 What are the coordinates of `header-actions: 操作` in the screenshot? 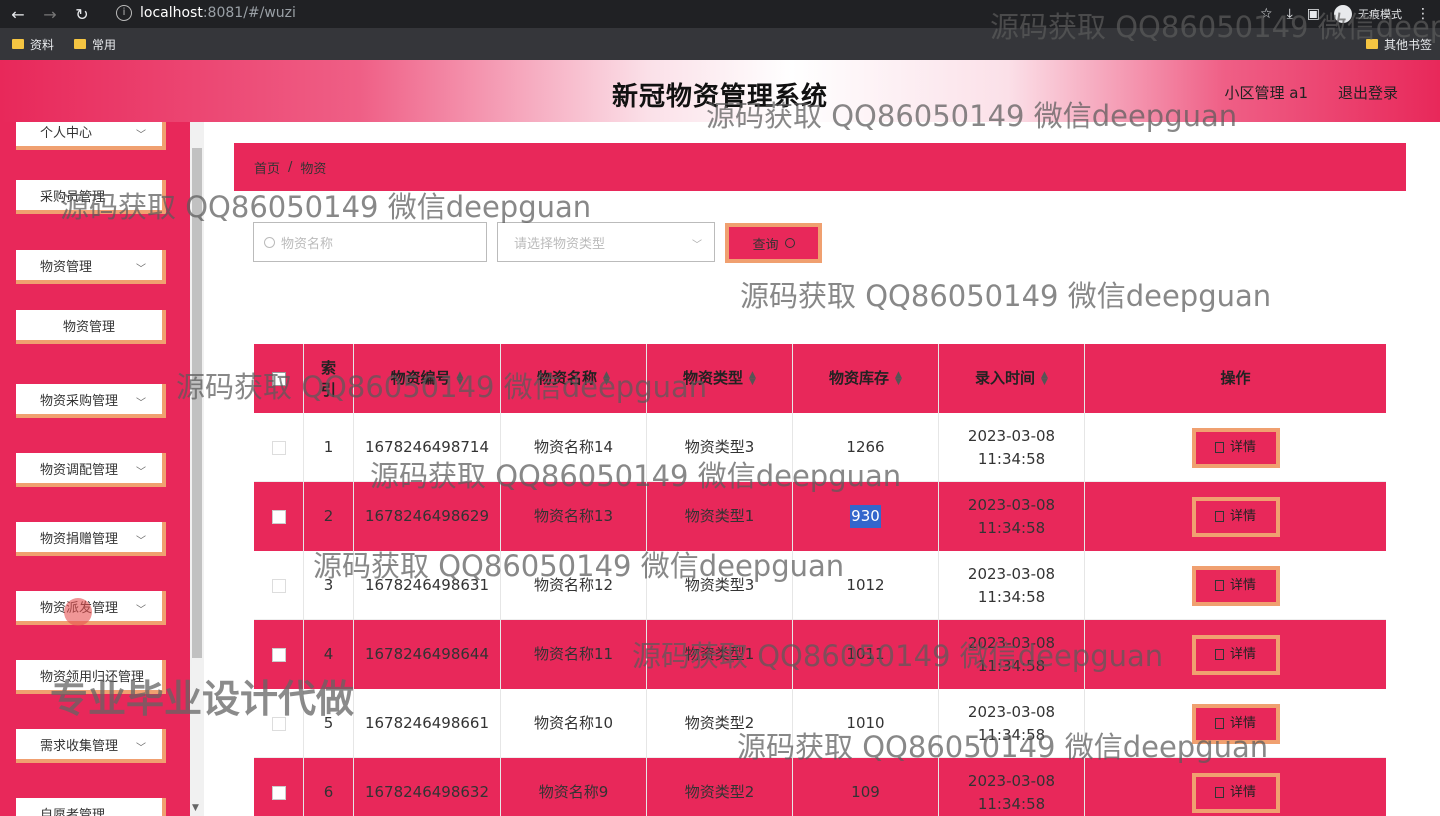 It's located at (1235, 378).